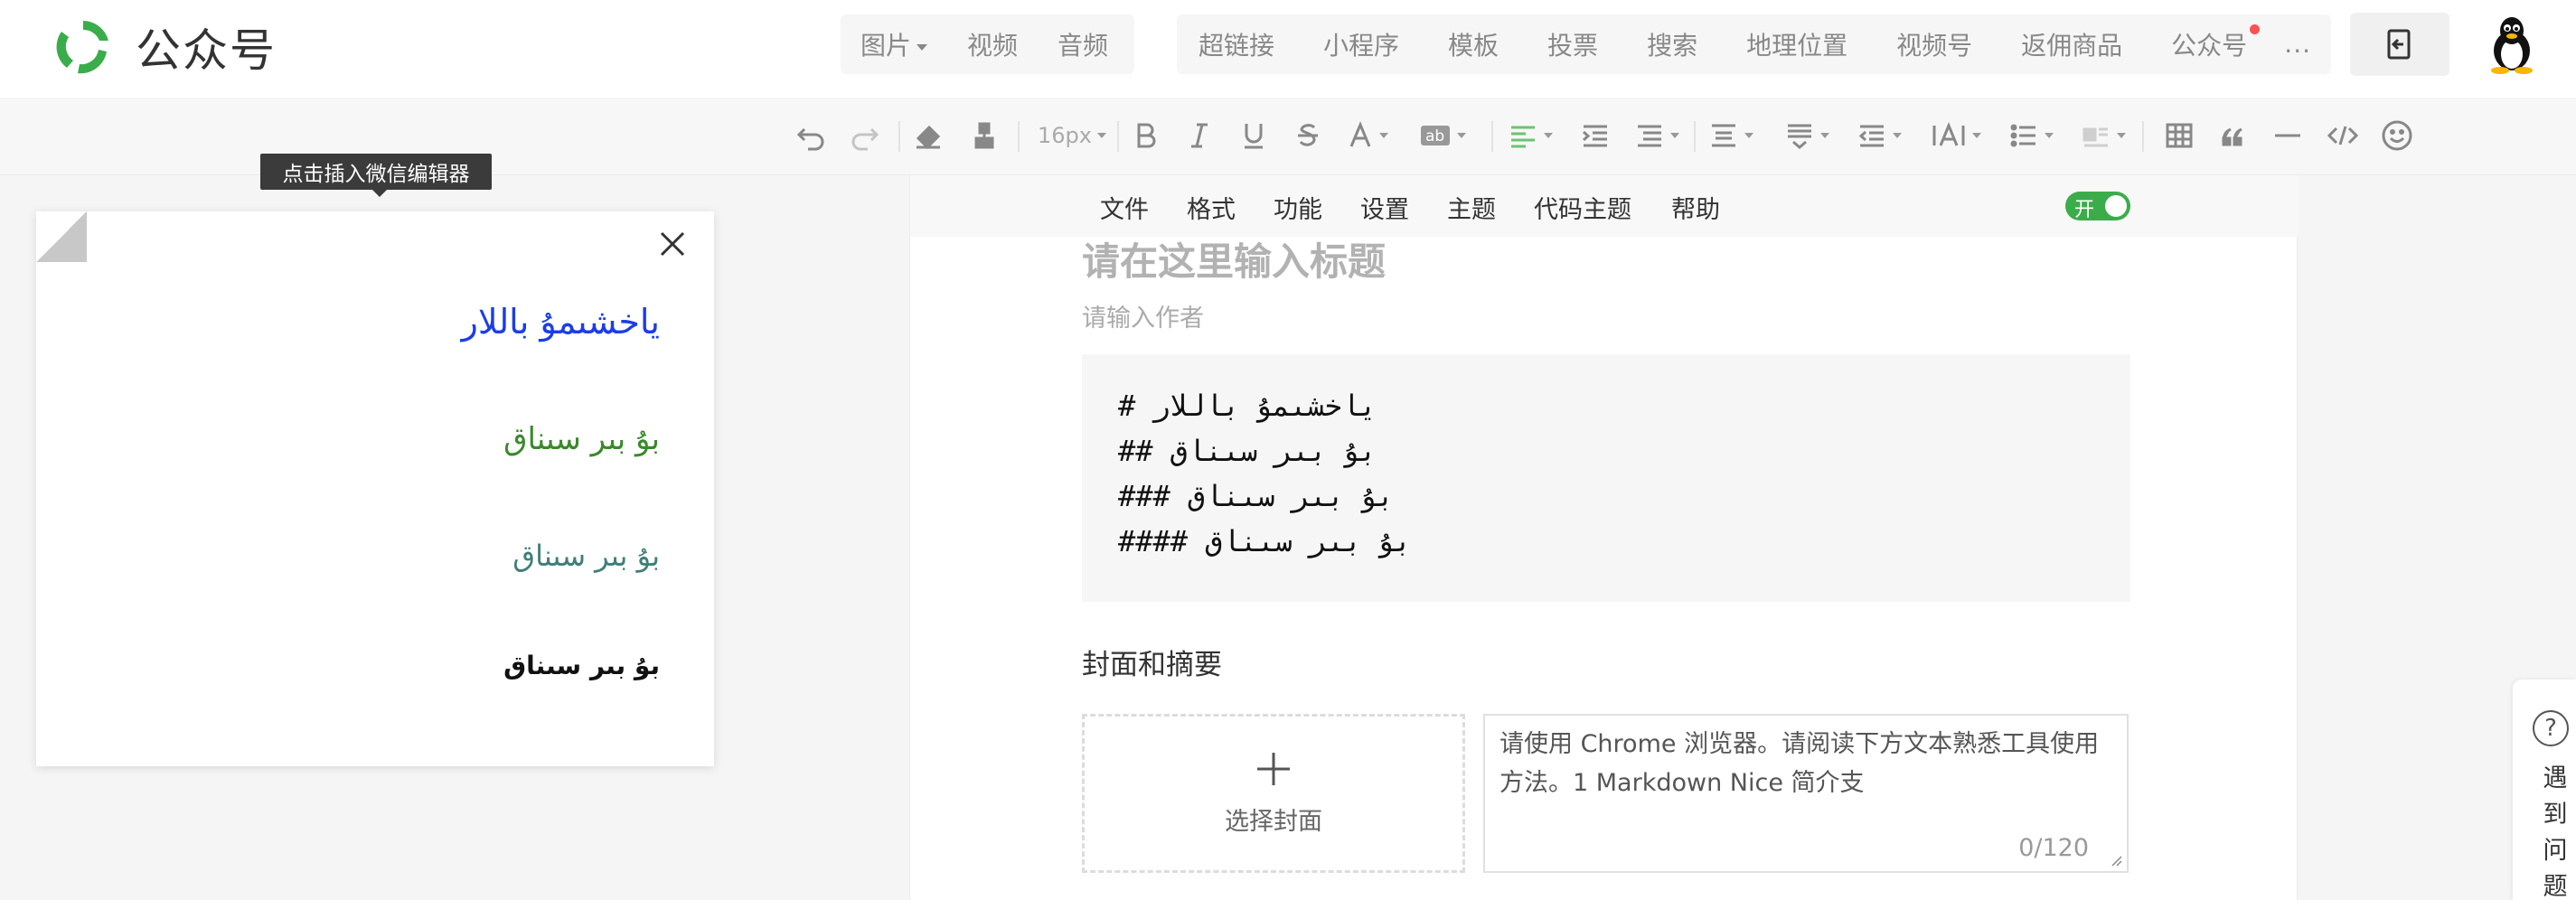 Image resolution: width=2576 pixels, height=900 pixels. I want to click on preview-heading-3: بۇ بىر سىناق, so click(586, 556).